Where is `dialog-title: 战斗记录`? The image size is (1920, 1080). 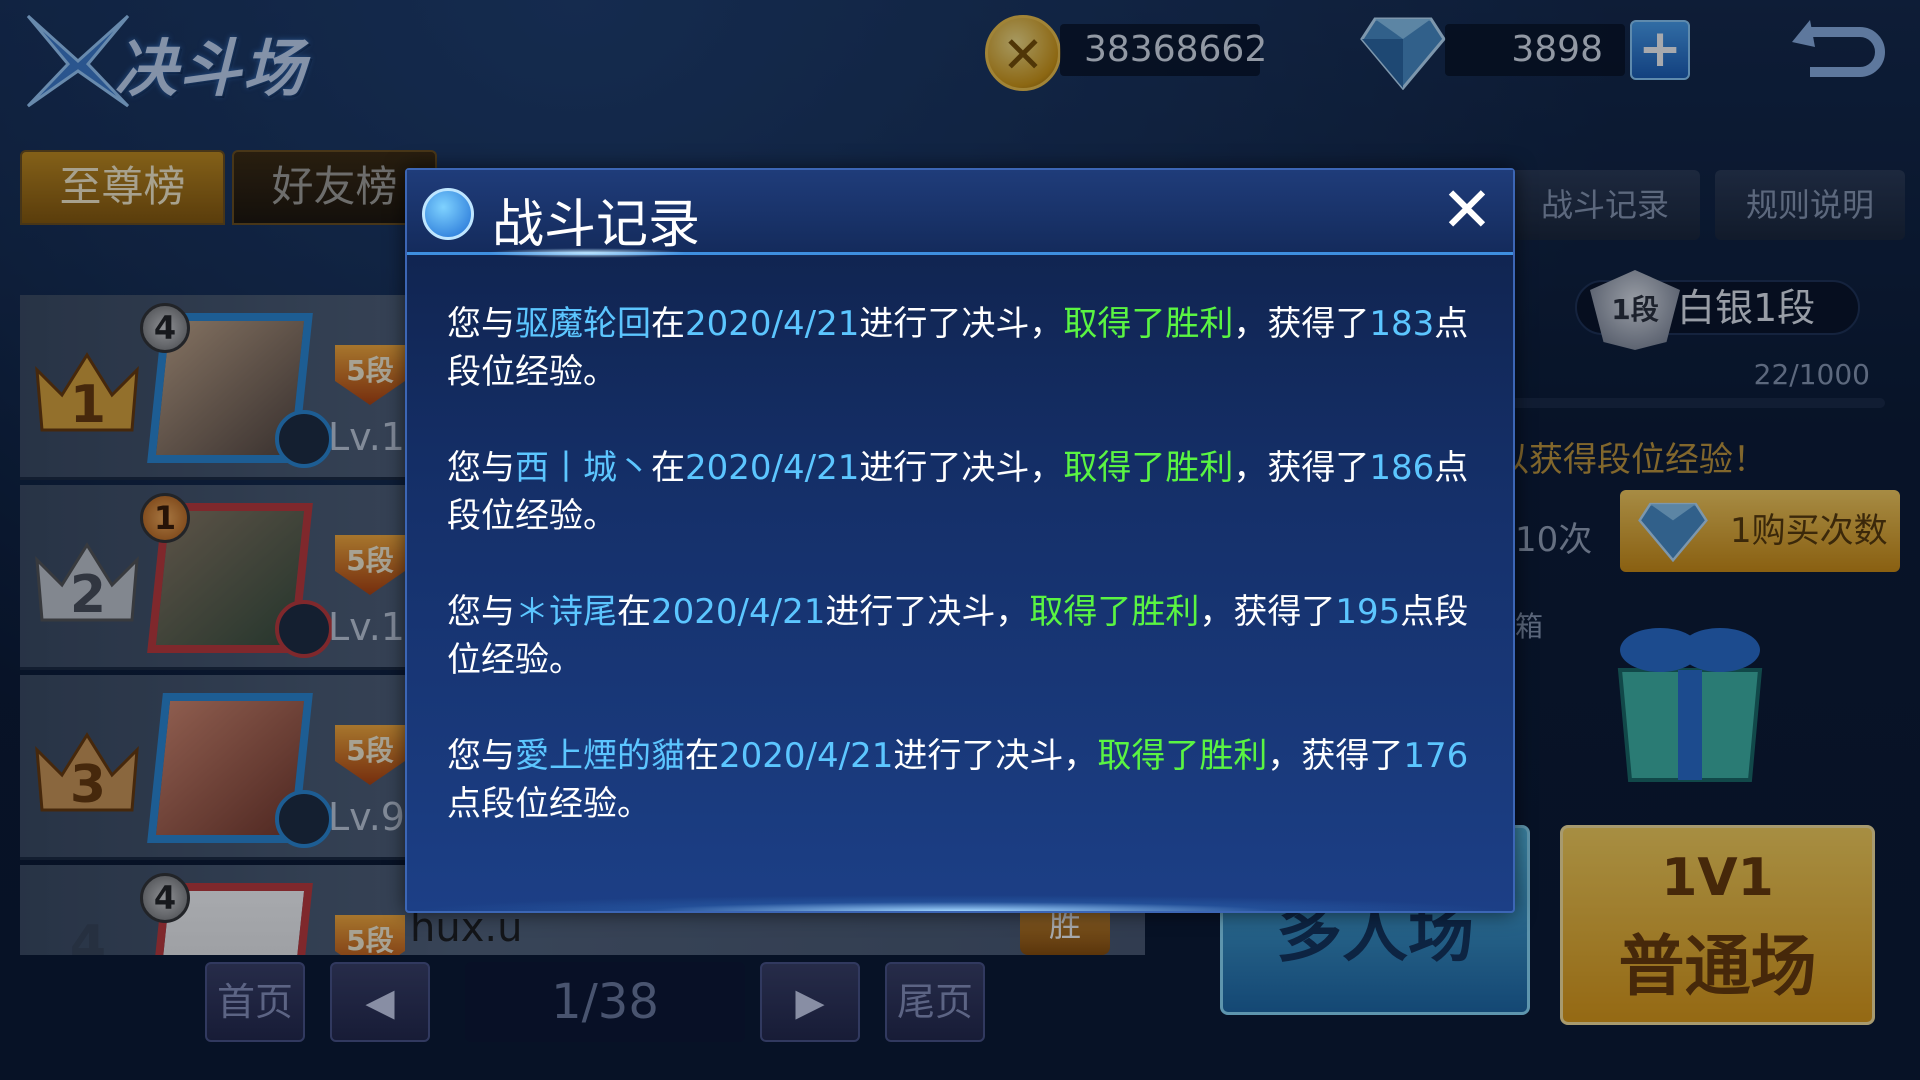
dialog-title: 战斗记录 is located at coordinates (596, 225).